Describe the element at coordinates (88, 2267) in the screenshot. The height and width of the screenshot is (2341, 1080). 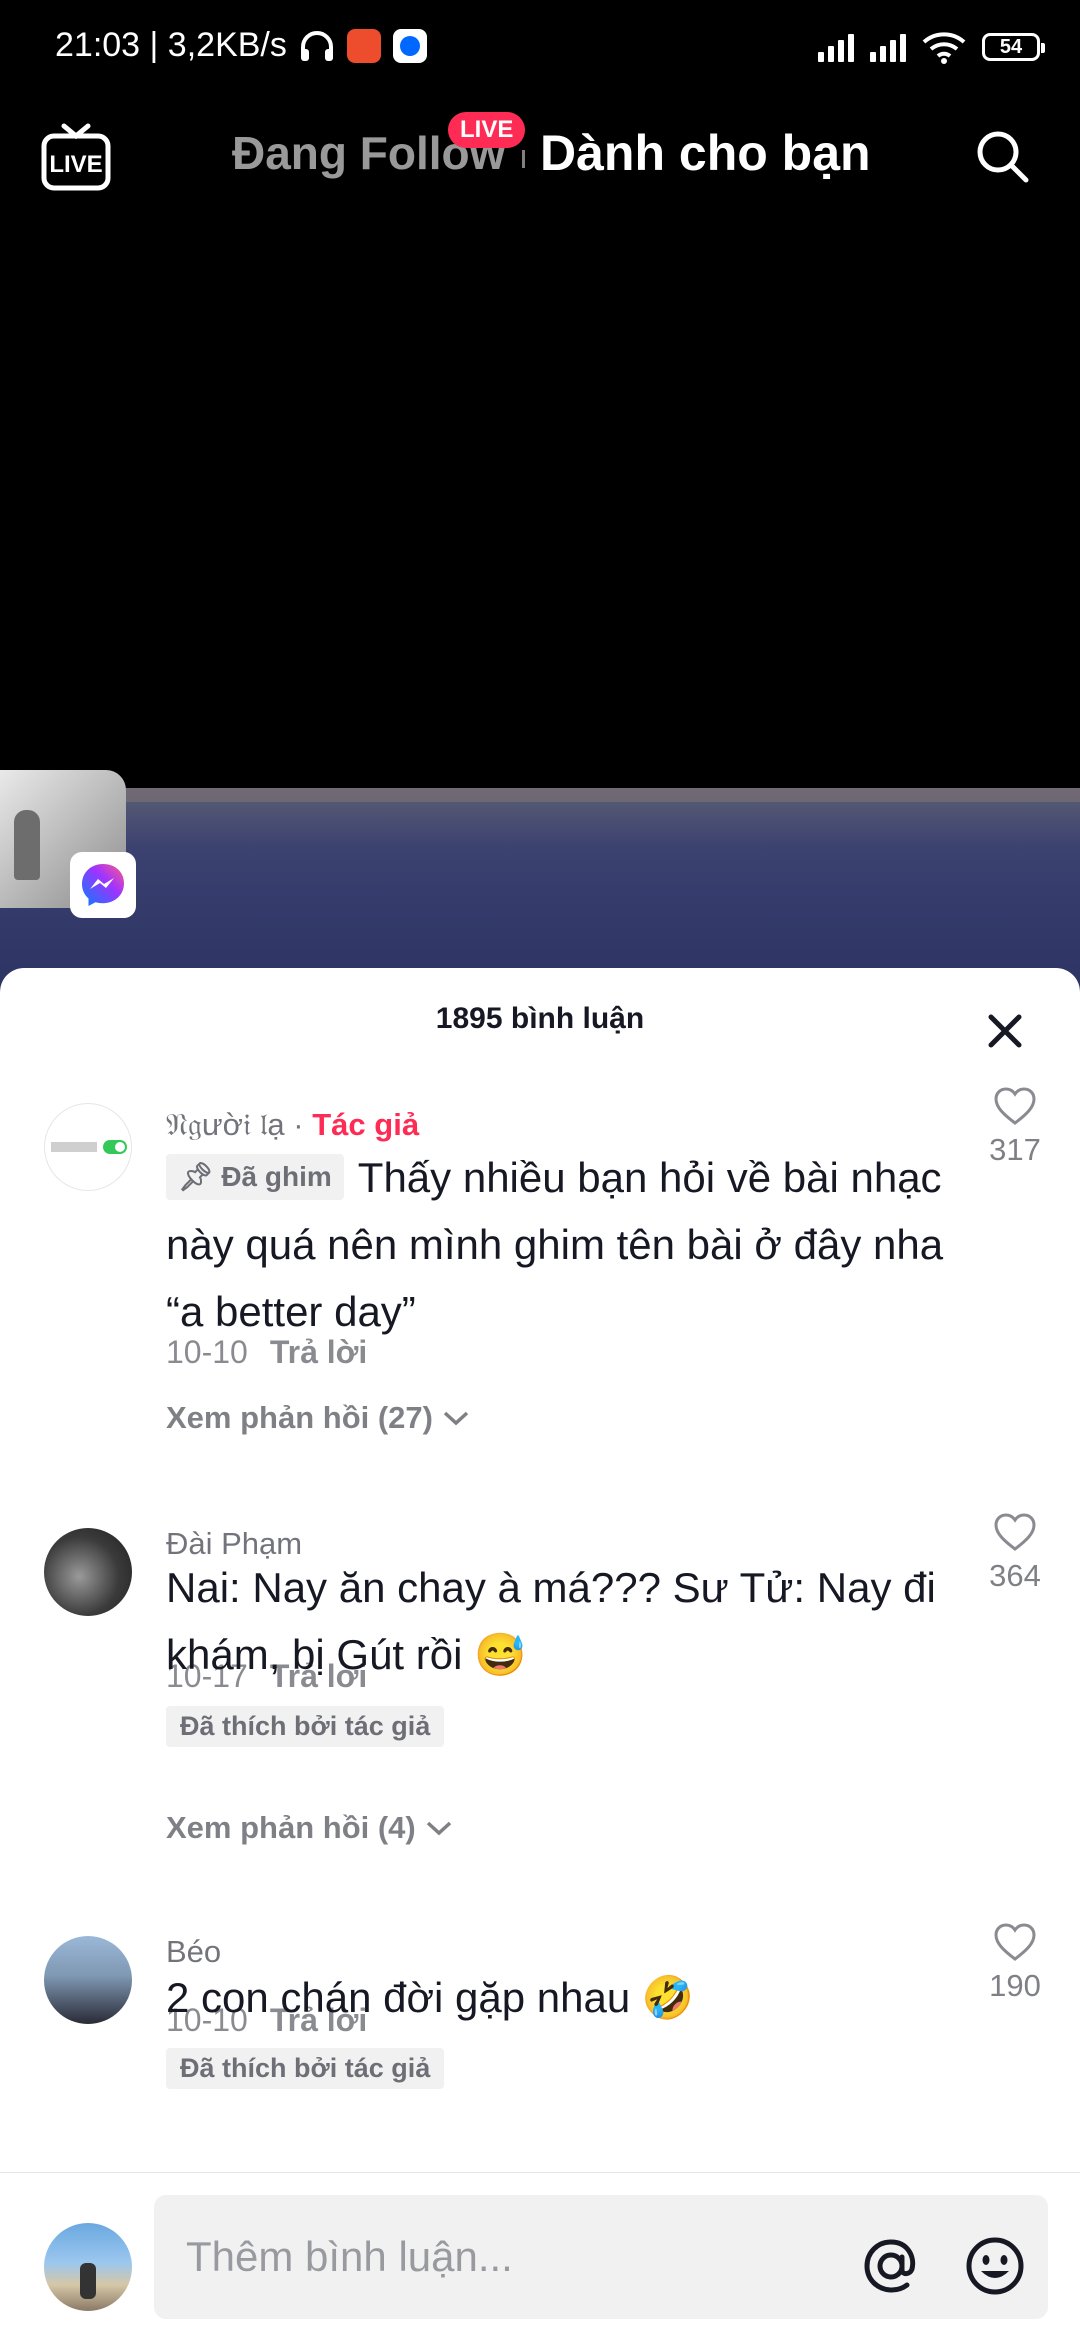
I see `current-user-avatar` at that location.